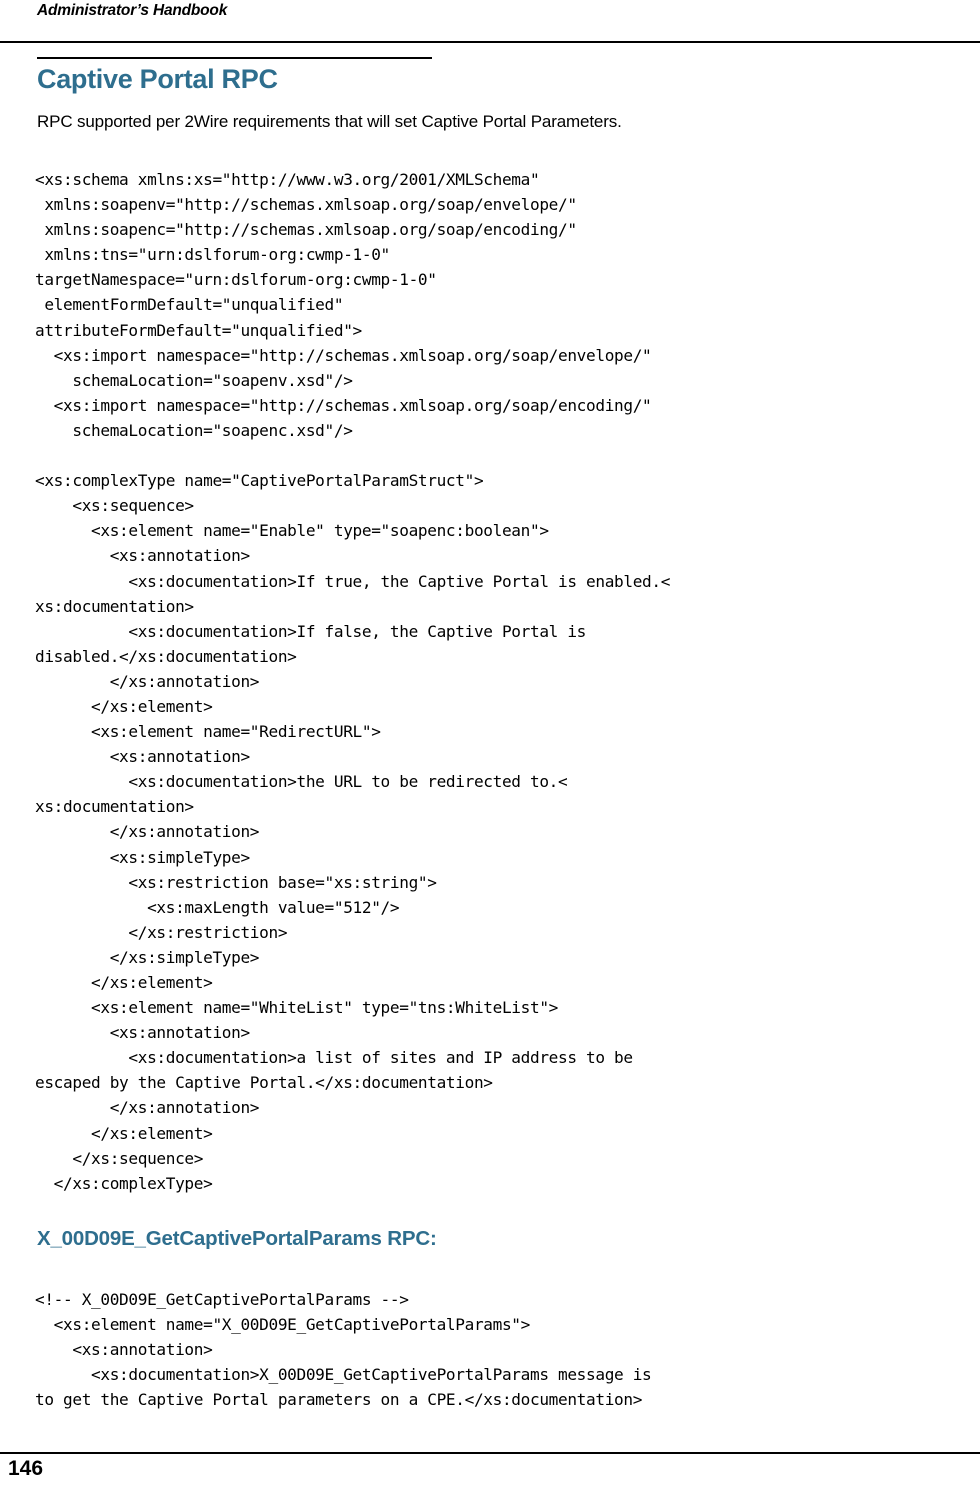  What do you see at coordinates (237, 1238) in the screenshot?
I see `subsection-title: X_00D09E_GetCaptivePortalParams RPC:` at bounding box center [237, 1238].